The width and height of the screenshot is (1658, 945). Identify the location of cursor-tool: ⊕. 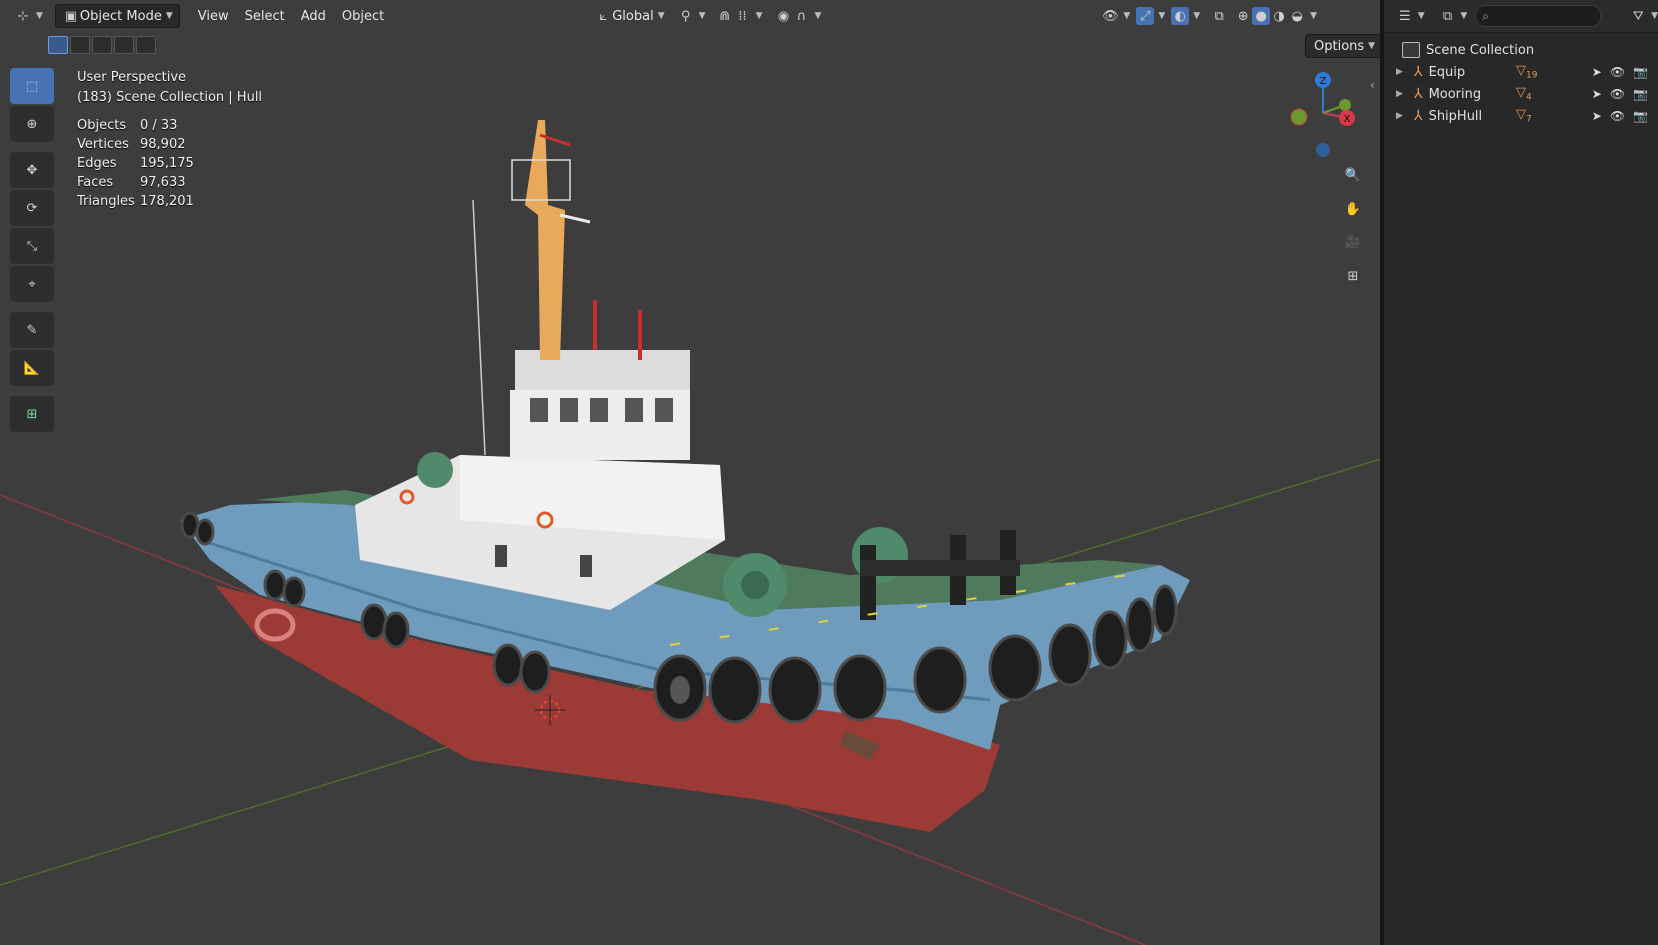
(32, 124).